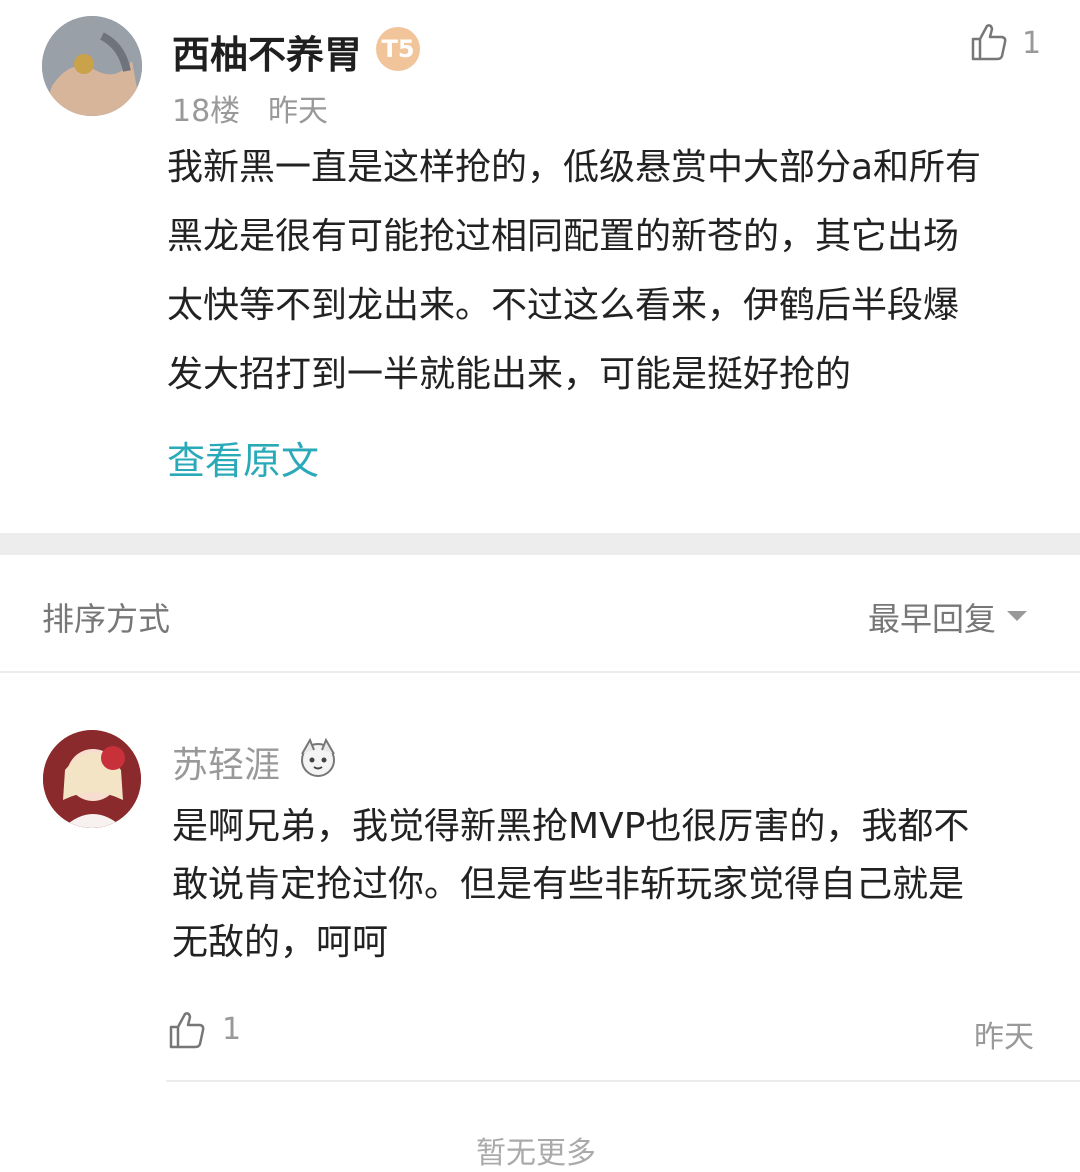 The image size is (1080, 1172). What do you see at coordinates (1017, 617) in the screenshot?
I see `chevron-down-icon` at bounding box center [1017, 617].